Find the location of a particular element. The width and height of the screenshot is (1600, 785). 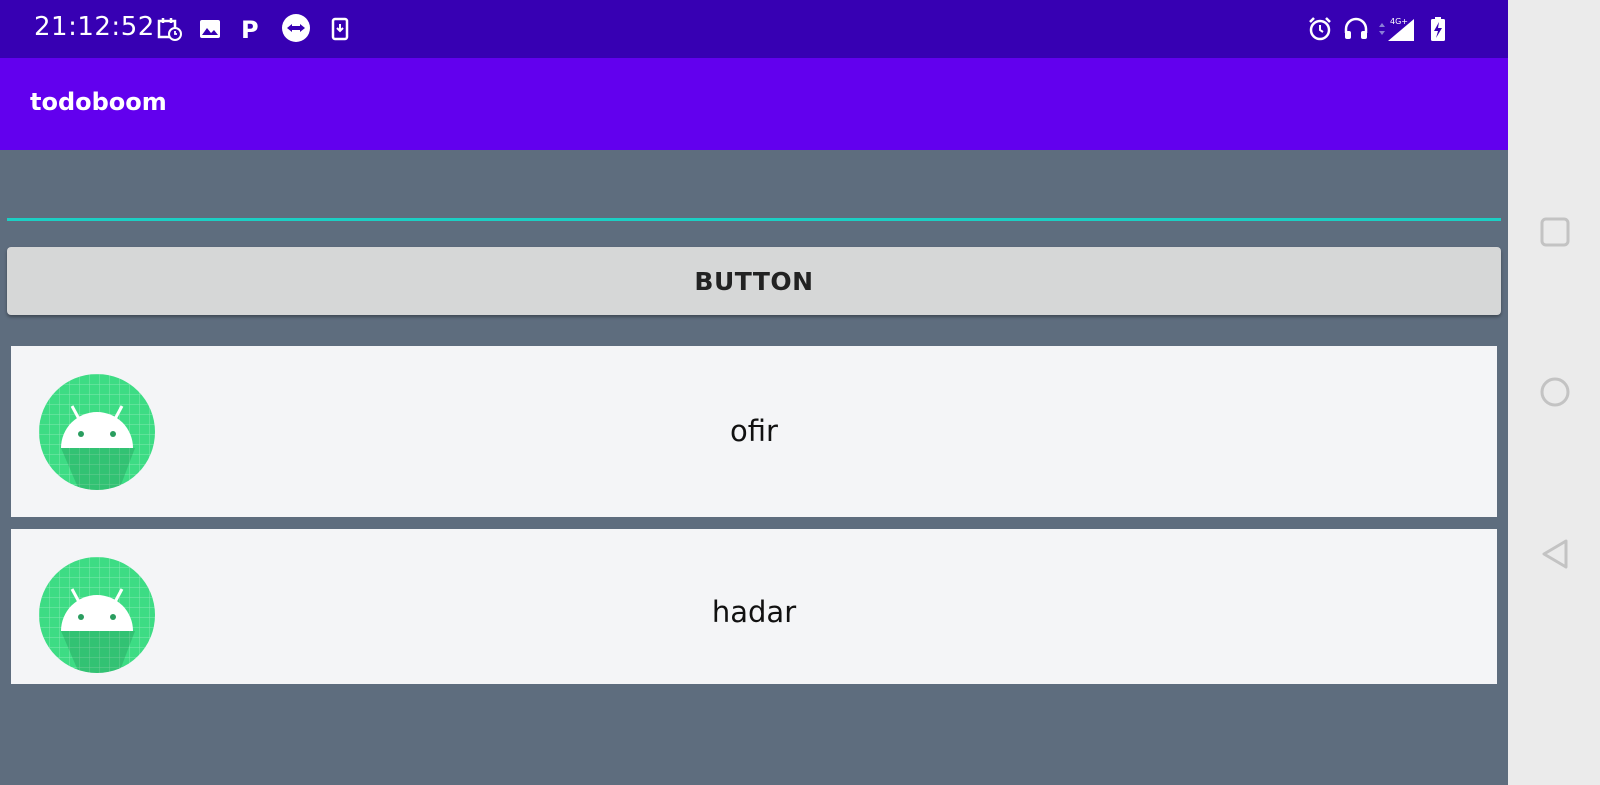

todo-input is located at coordinates (756, 194).